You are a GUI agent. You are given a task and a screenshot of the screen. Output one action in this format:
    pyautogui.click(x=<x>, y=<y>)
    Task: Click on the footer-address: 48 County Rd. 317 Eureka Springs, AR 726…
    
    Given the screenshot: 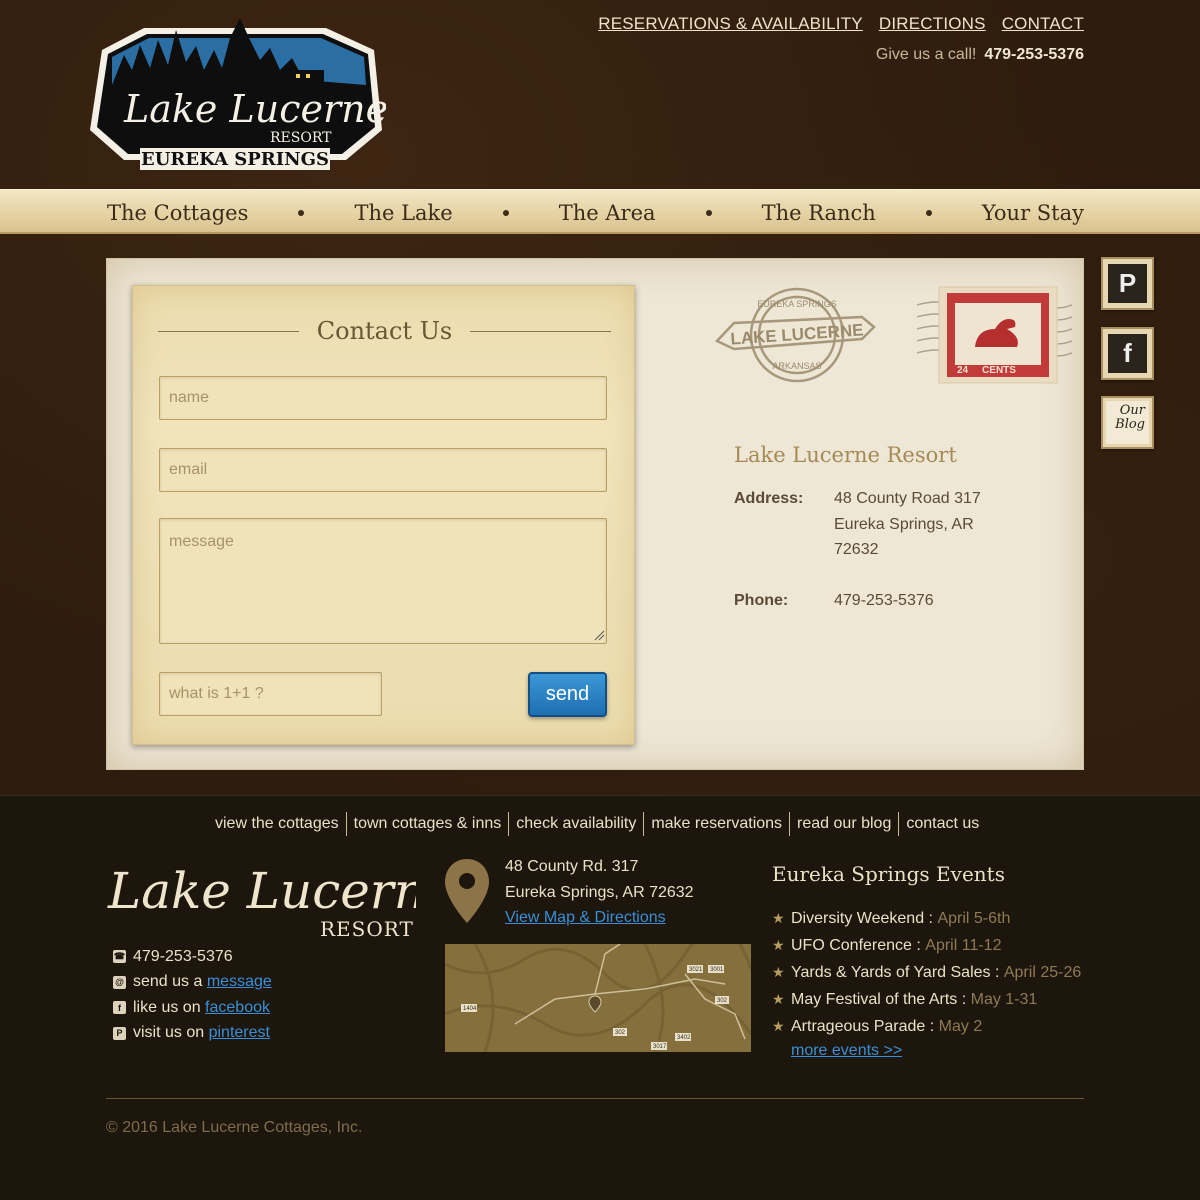 What is the action you would take?
    pyautogui.click(x=599, y=892)
    